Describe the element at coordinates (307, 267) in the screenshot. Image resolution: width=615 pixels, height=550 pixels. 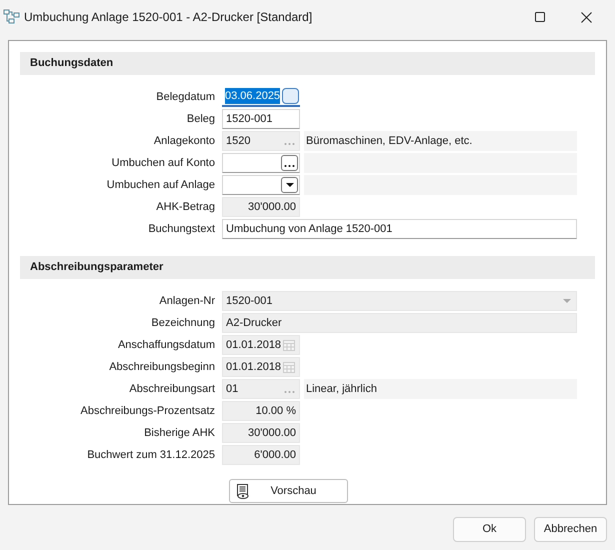
I see `section-header: Abschreibungsparameter` at that location.